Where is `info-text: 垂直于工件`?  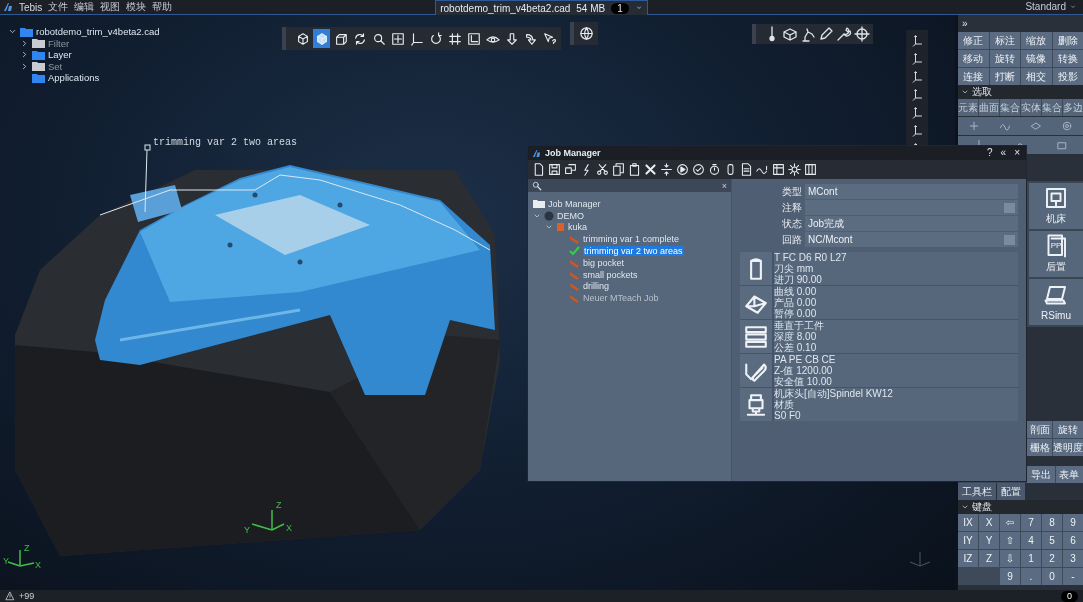 info-text: 垂直于工件 is located at coordinates (799, 325).